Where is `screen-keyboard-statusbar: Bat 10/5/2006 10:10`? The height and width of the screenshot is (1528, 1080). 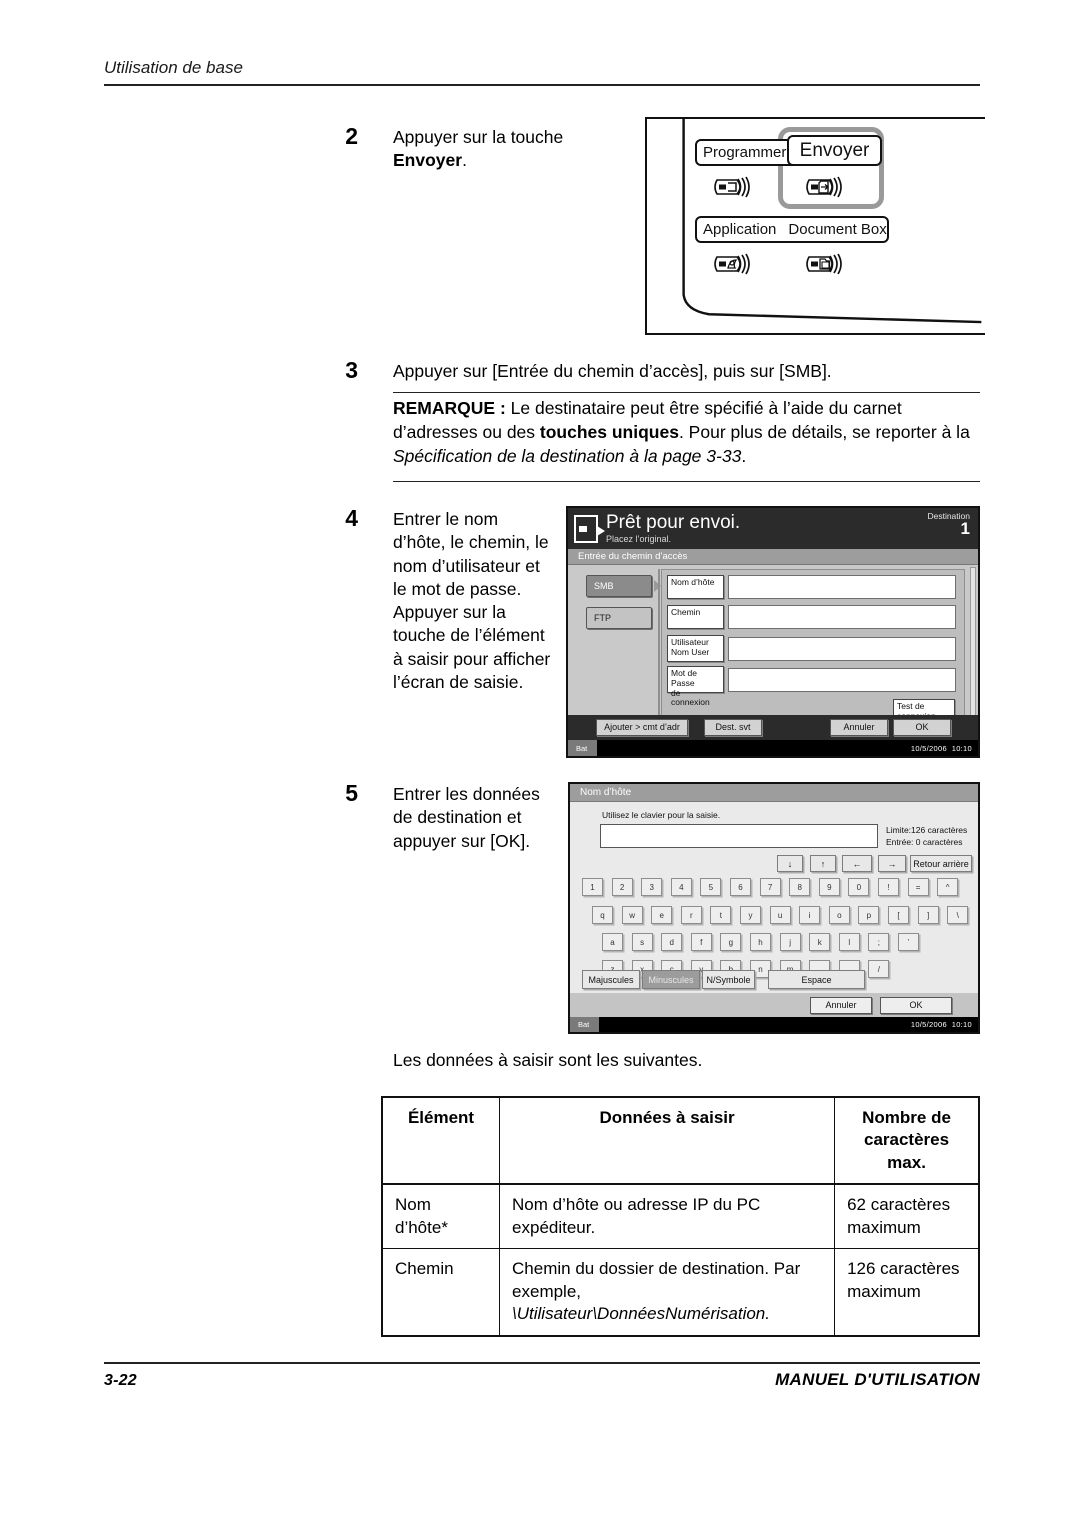 screen-keyboard-statusbar: Bat 10/5/2006 10:10 is located at coordinates (774, 1024).